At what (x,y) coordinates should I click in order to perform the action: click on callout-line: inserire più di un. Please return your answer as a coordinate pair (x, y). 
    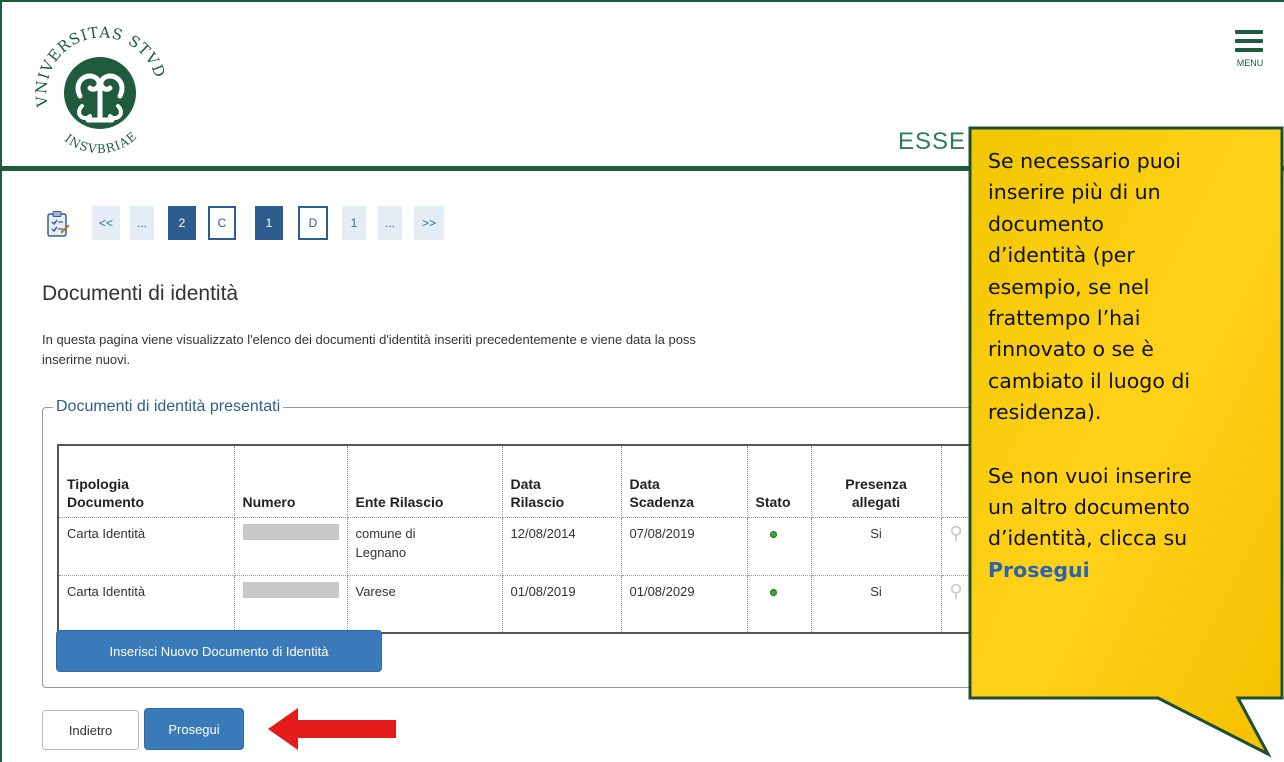
    Looking at the image, I should click on (1074, 192).